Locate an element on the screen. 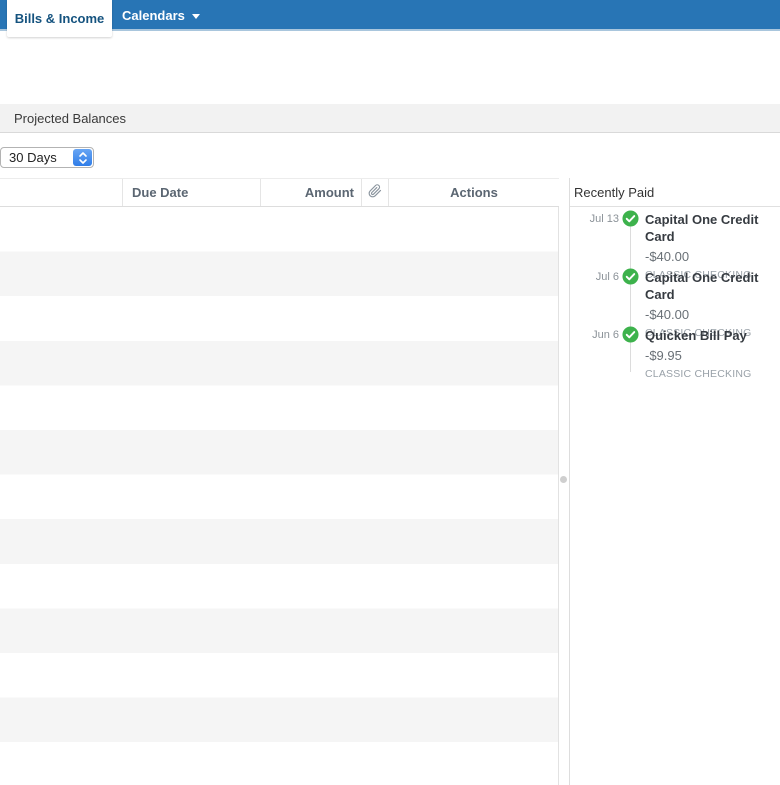  paperclip-icon is located at coordinates (375, 192).